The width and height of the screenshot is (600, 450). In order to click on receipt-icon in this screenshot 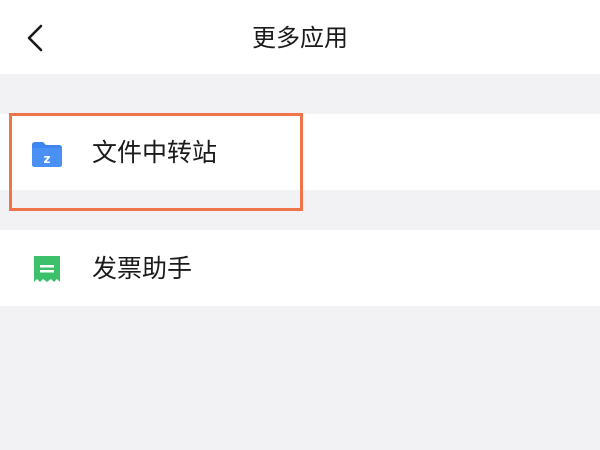, I will do `click(47, 269)`.